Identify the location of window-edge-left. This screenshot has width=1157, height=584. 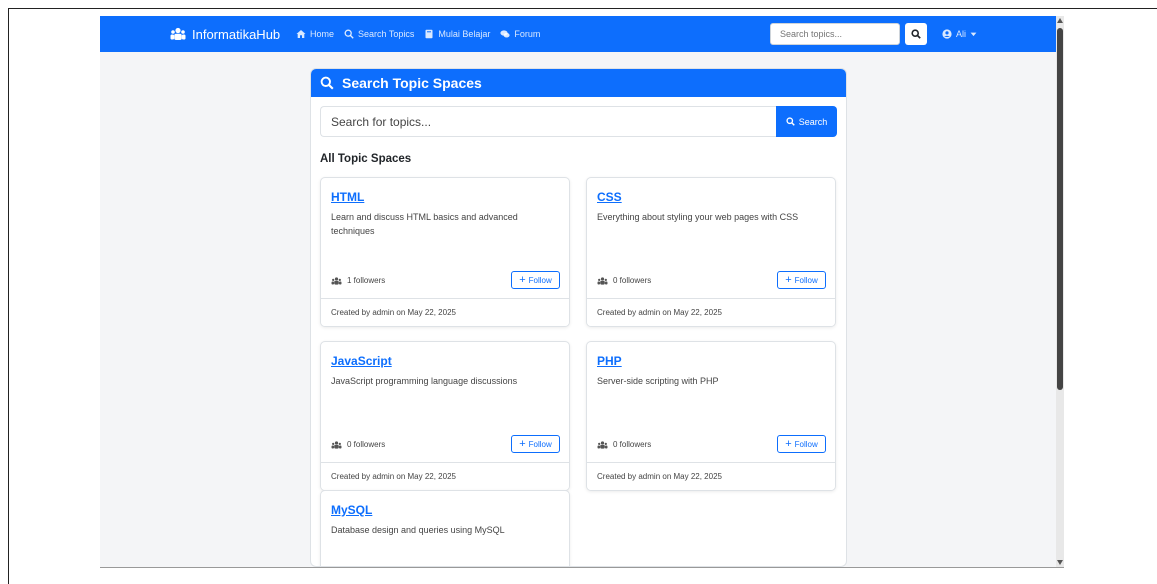
(8, 296).